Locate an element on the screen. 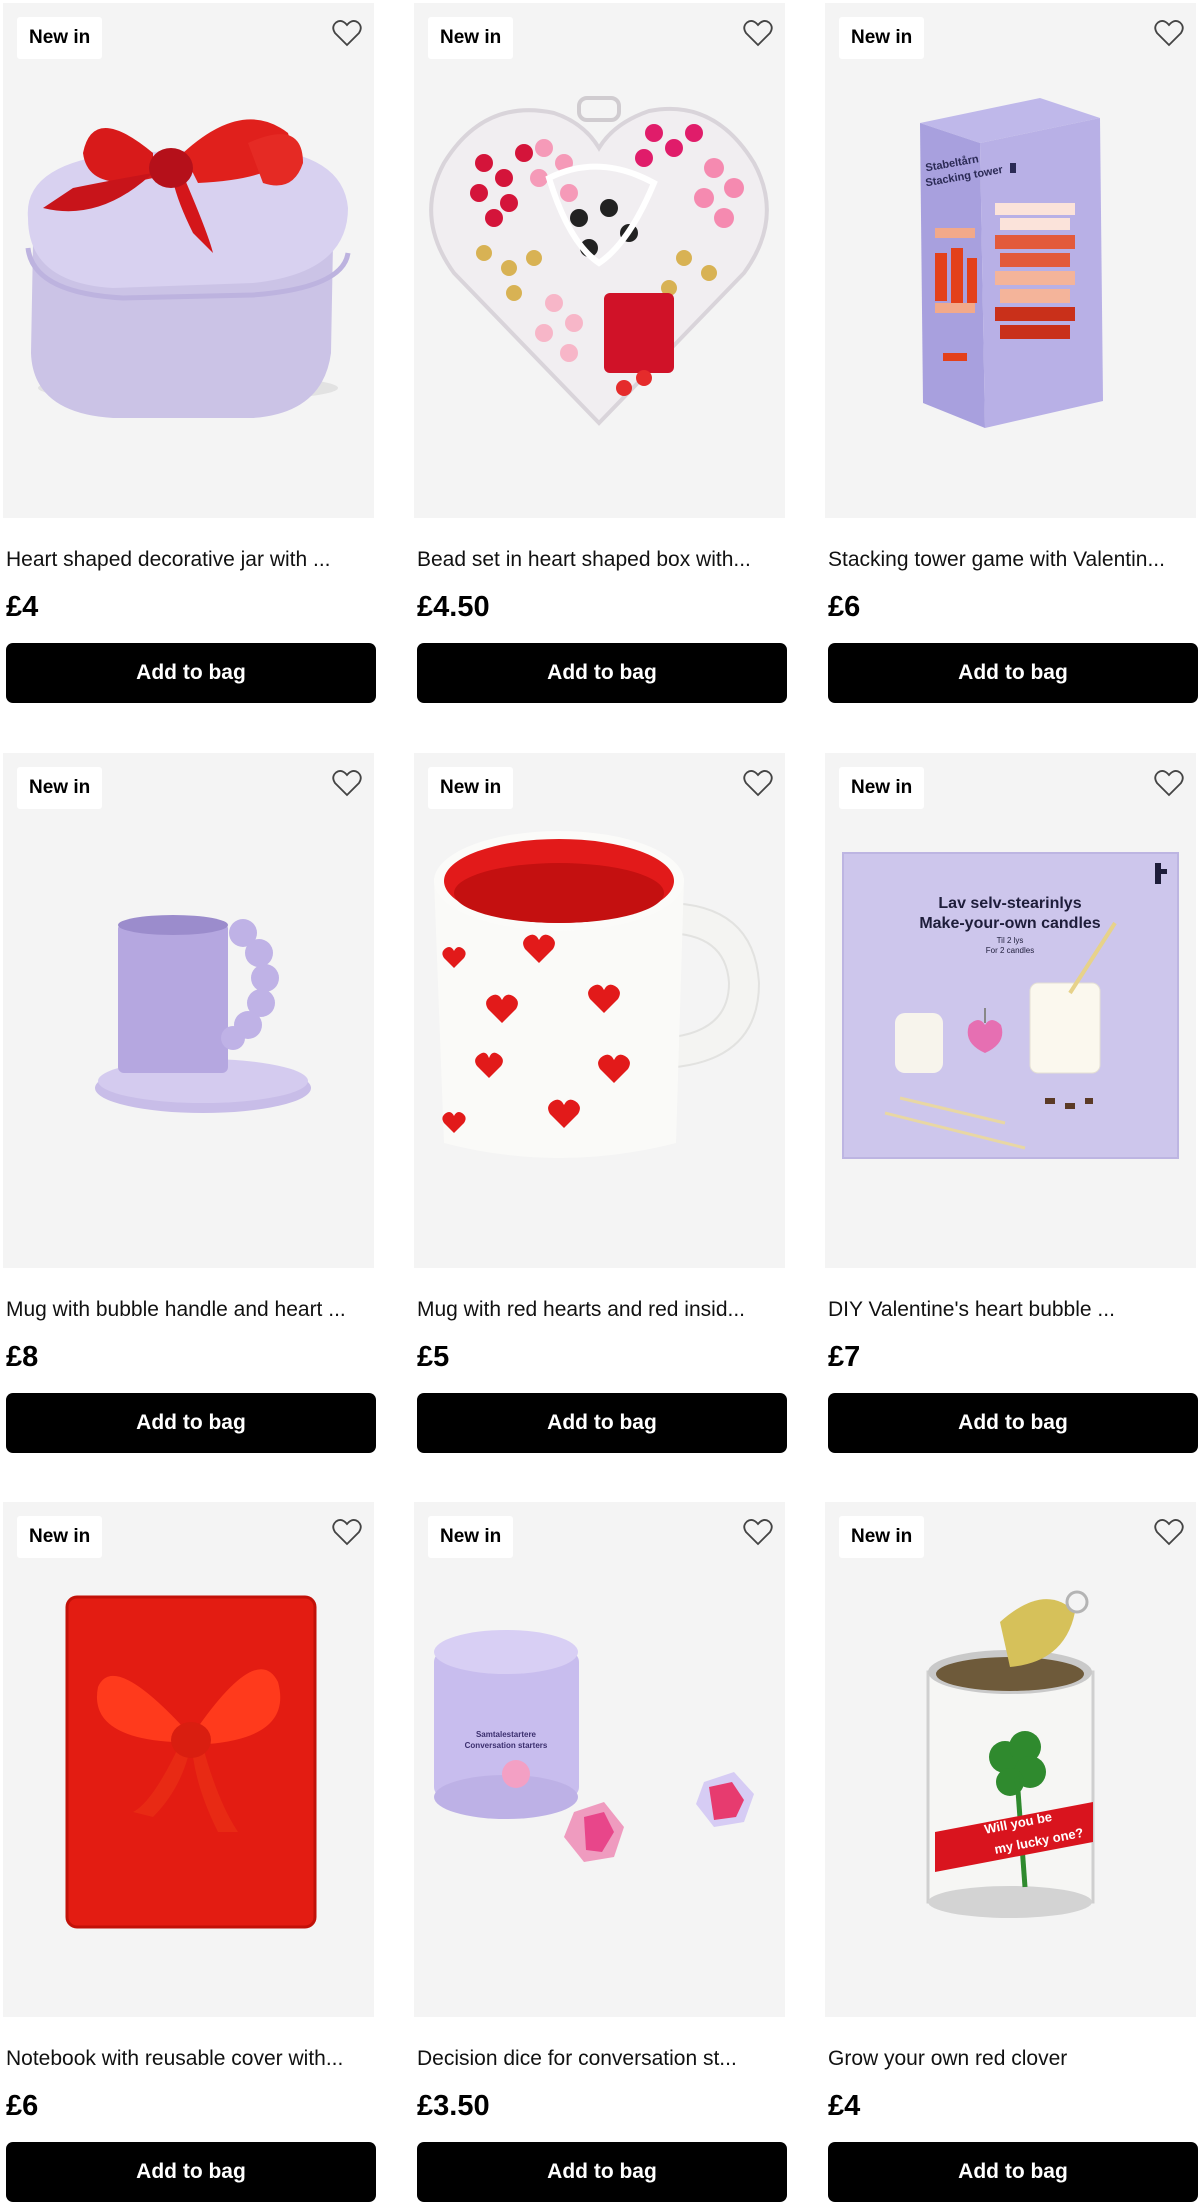 This screenshot has width=1200, height=2203. product-image: Stabeltårn Stacking tower New in is located at coordinates (1010, 260).